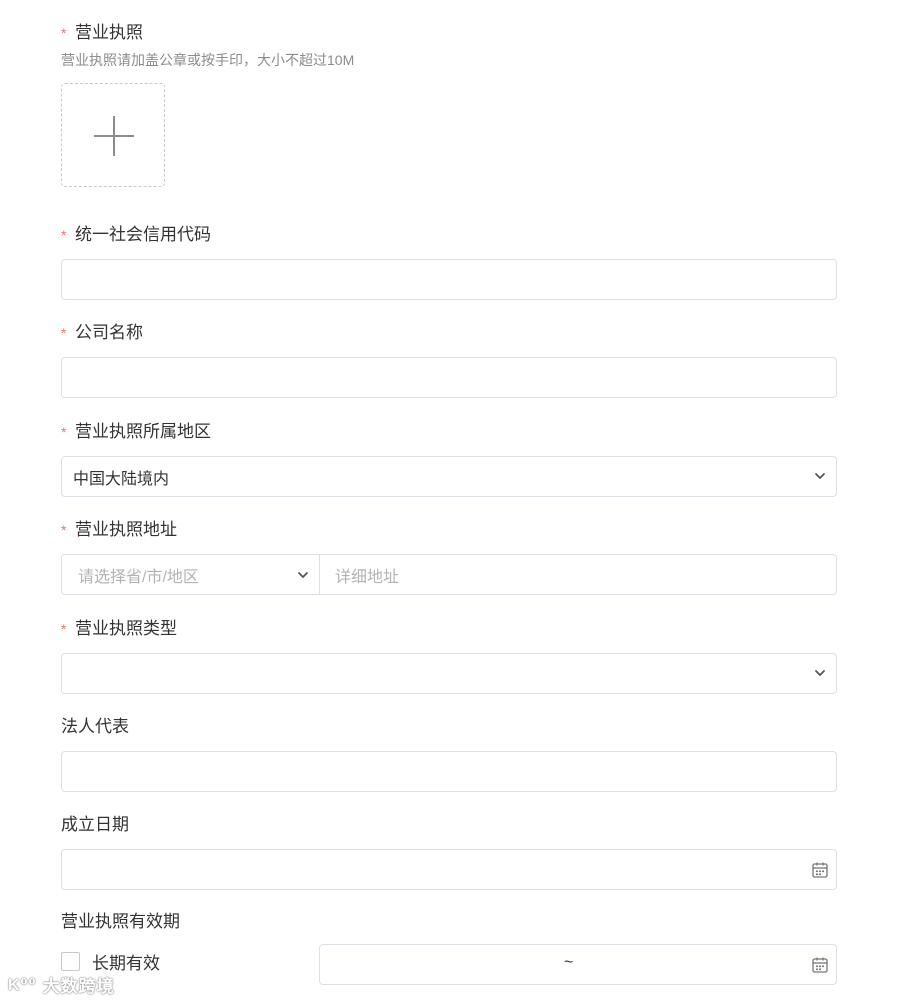 This screenshot has width=900, height=1001. What do you see at coordinates (70, 961) in the screenshot?
I see `long-term-checkbox` at bounding box center [70, 961].